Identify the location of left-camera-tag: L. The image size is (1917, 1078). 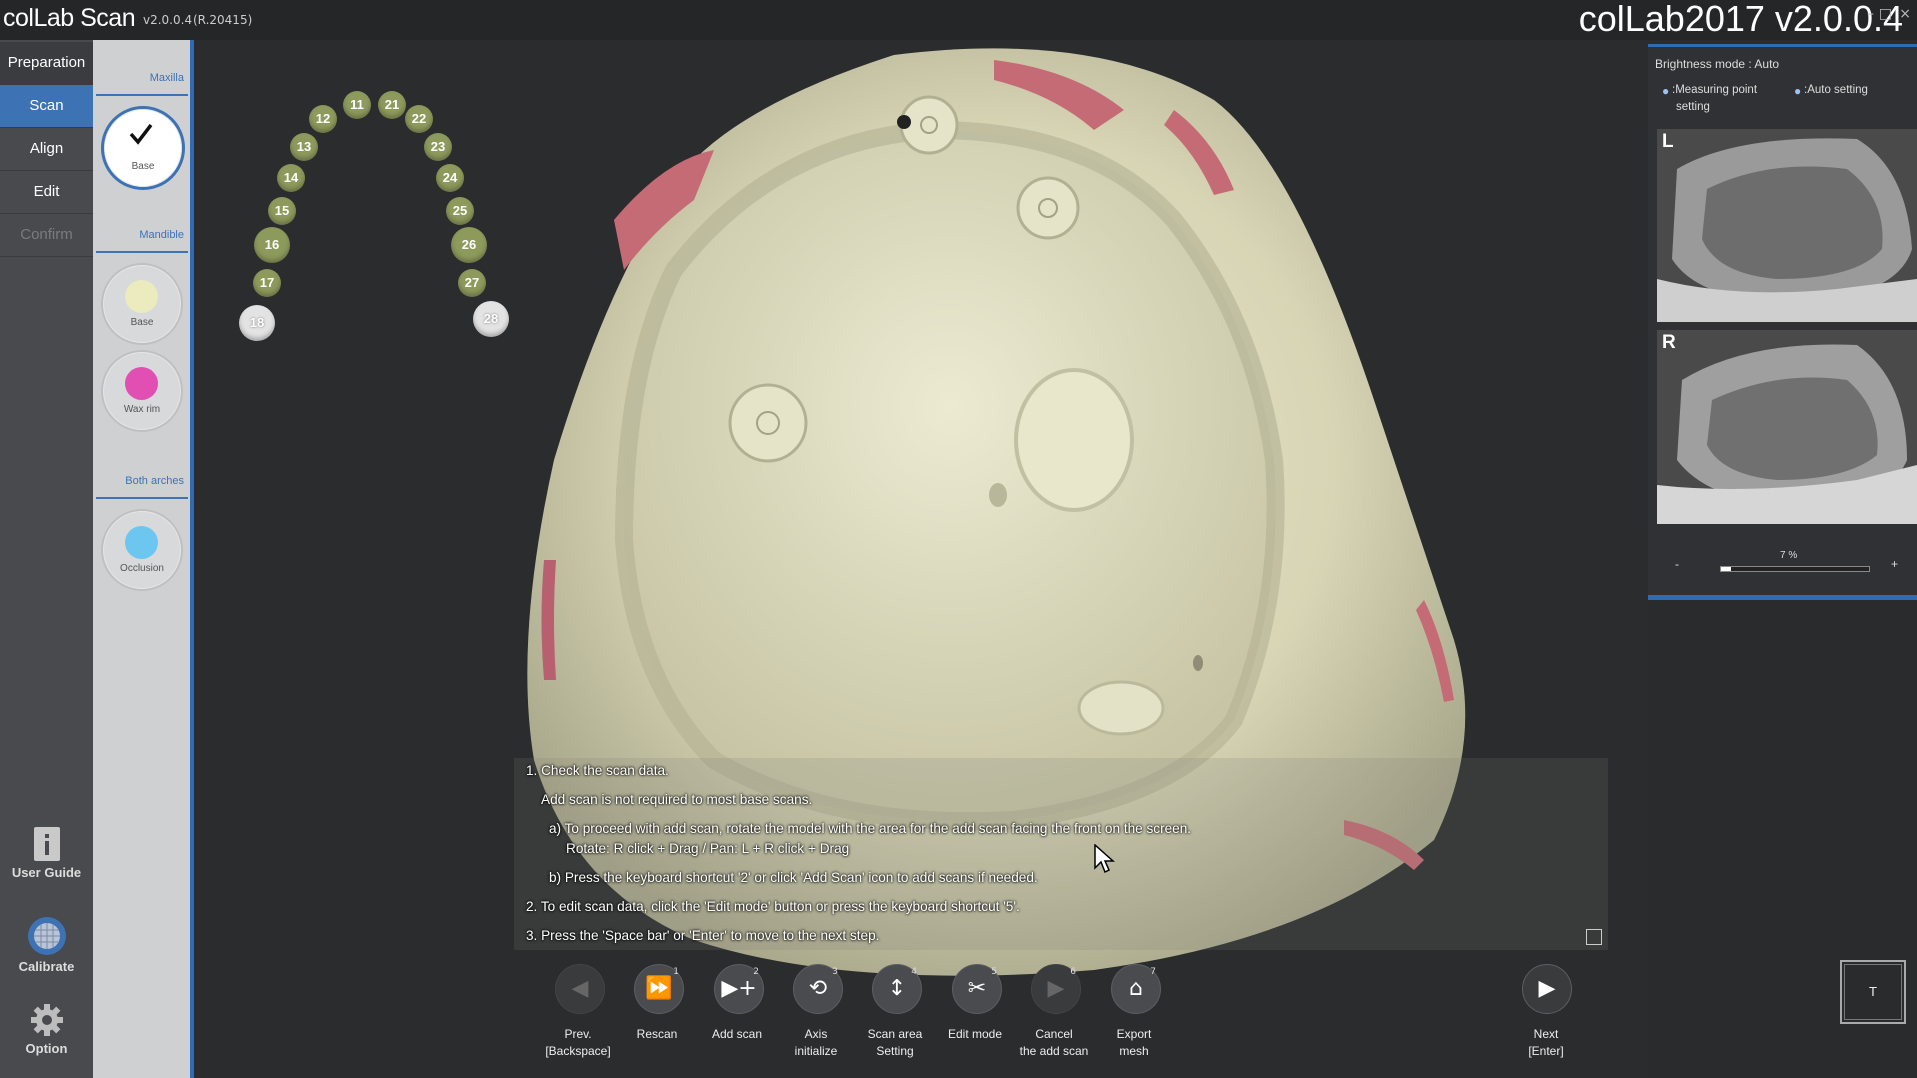
(1668, 141).